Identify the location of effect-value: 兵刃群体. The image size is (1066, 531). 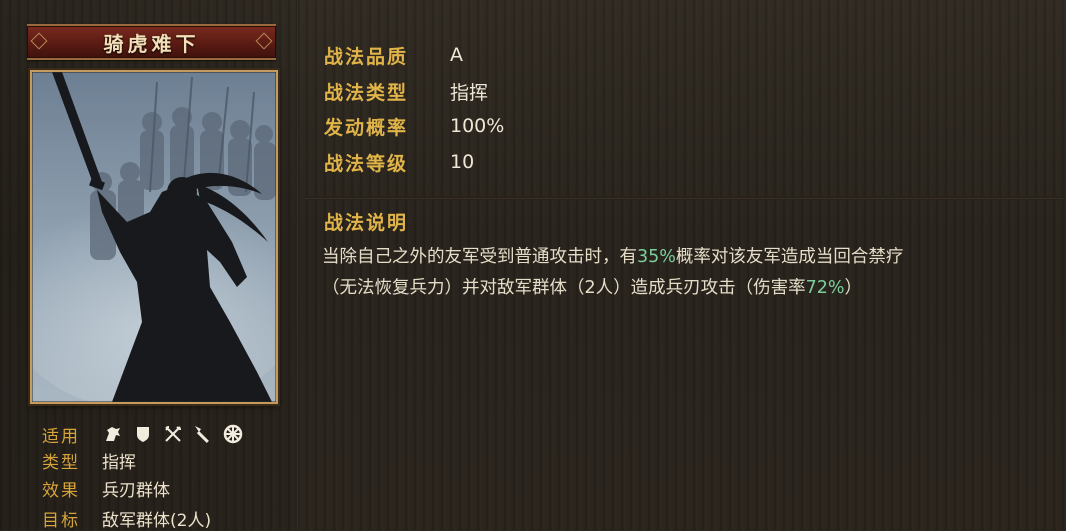
(136, 490).